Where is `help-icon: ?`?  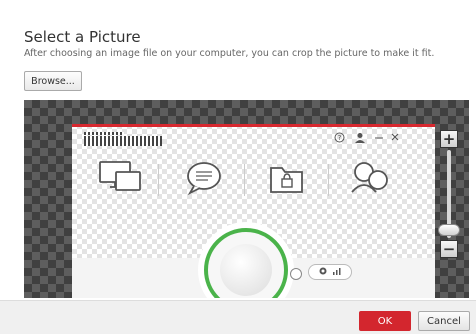
help-icon: ? is located at coordinates (339, 139).